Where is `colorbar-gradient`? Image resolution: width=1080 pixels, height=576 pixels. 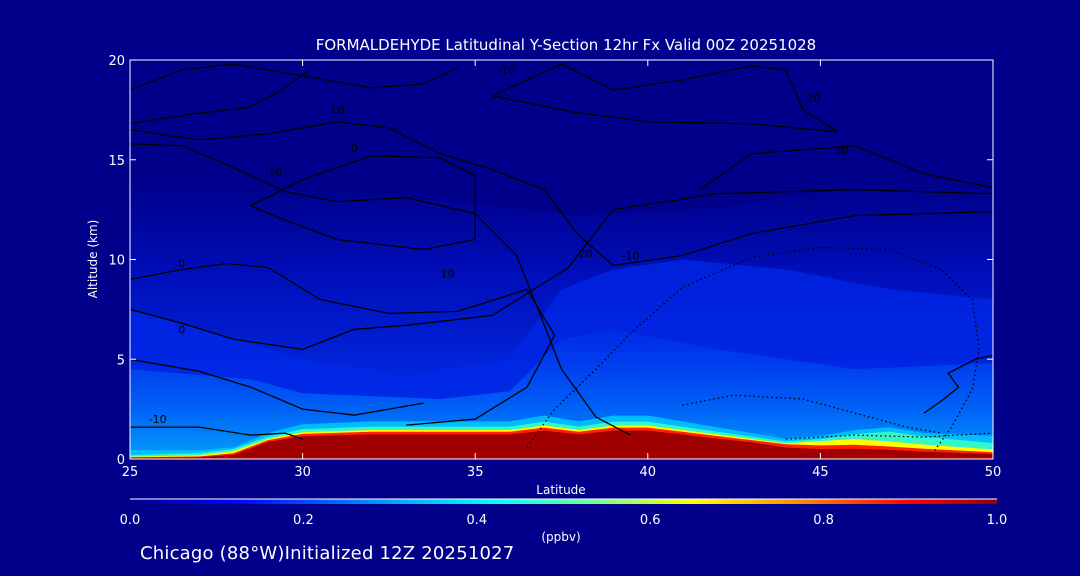
colorbar-gradient is located at coordinates (563, 501).